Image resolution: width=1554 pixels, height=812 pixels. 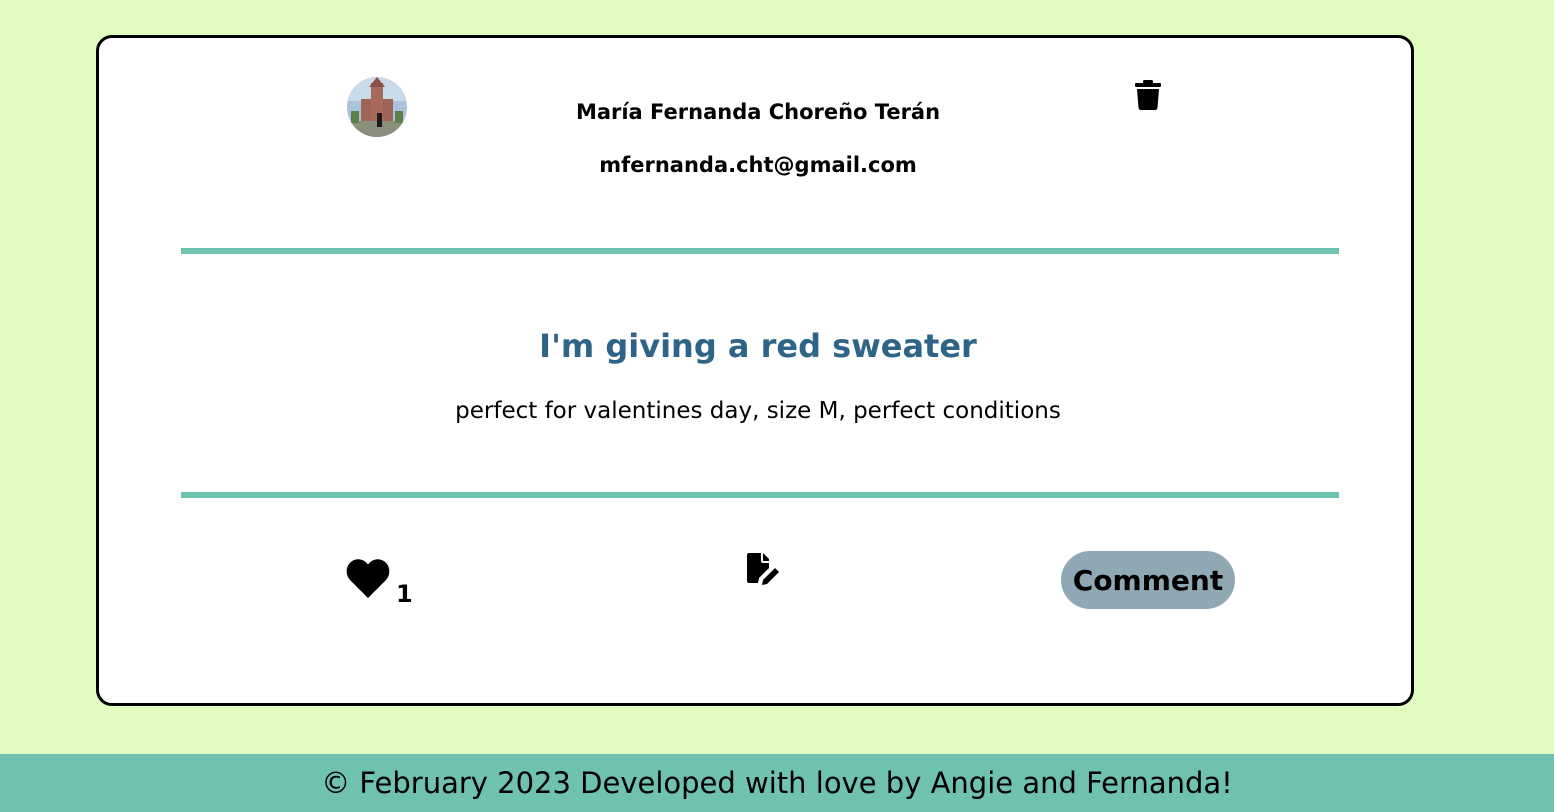 I want to click on edit-post-button, so click(x=764, y=569).